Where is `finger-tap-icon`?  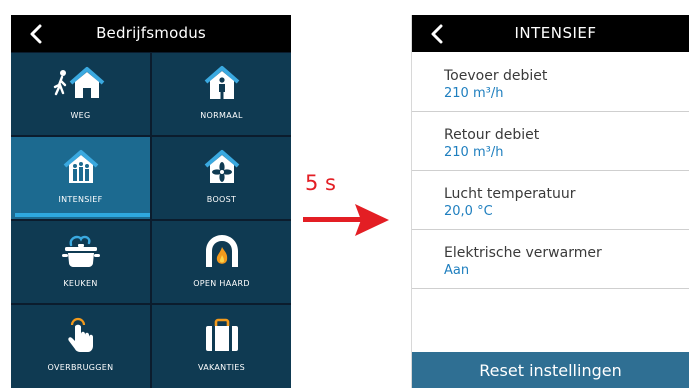
finger-tap-icon is located at coordinates (80, 335).